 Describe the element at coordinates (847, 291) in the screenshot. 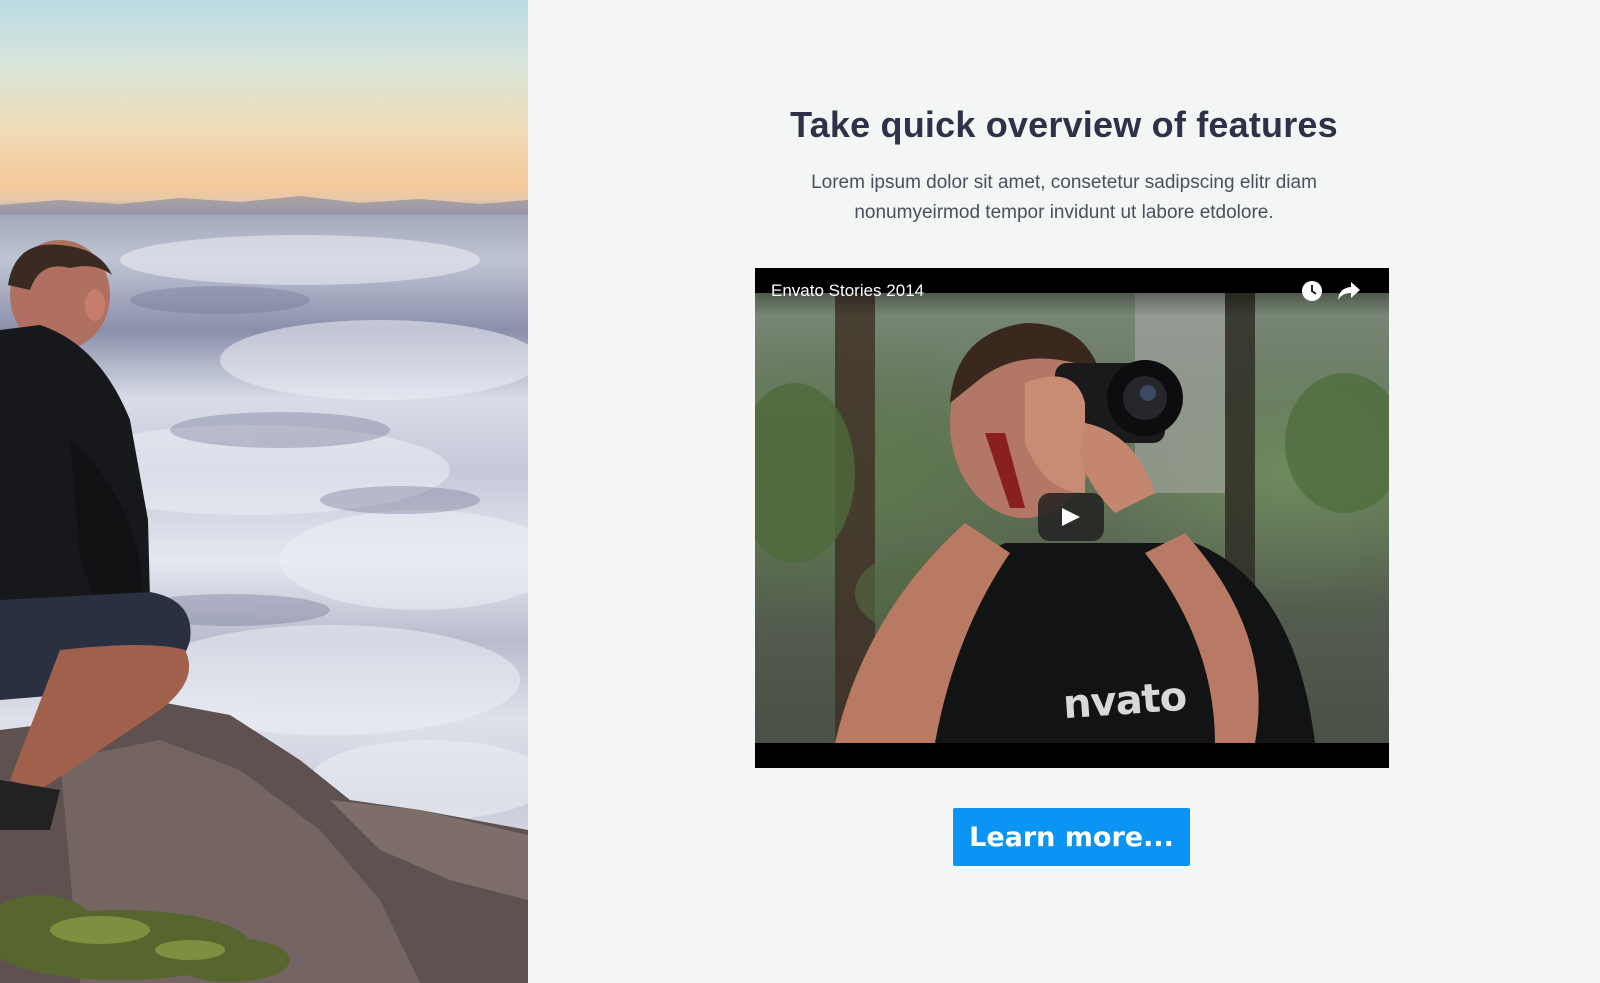

I see `video-title: Envato Stories 2014` at that location.